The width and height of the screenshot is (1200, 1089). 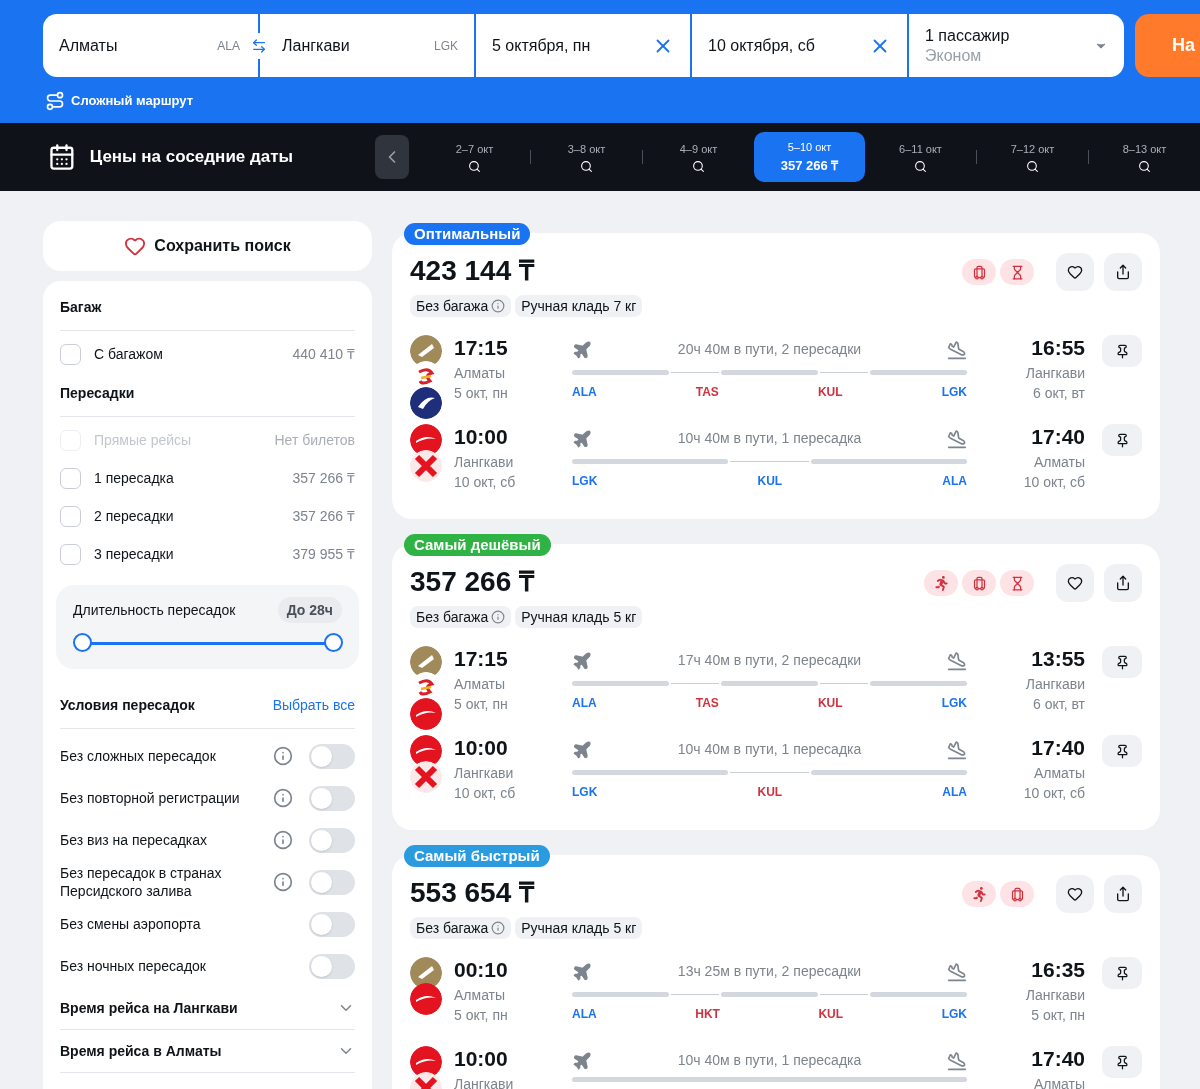 What do you see at coordinates (134, 554) in the screenshot?
I see `filter-option-label: 3 пересадки` at bounding box center [134, 554].